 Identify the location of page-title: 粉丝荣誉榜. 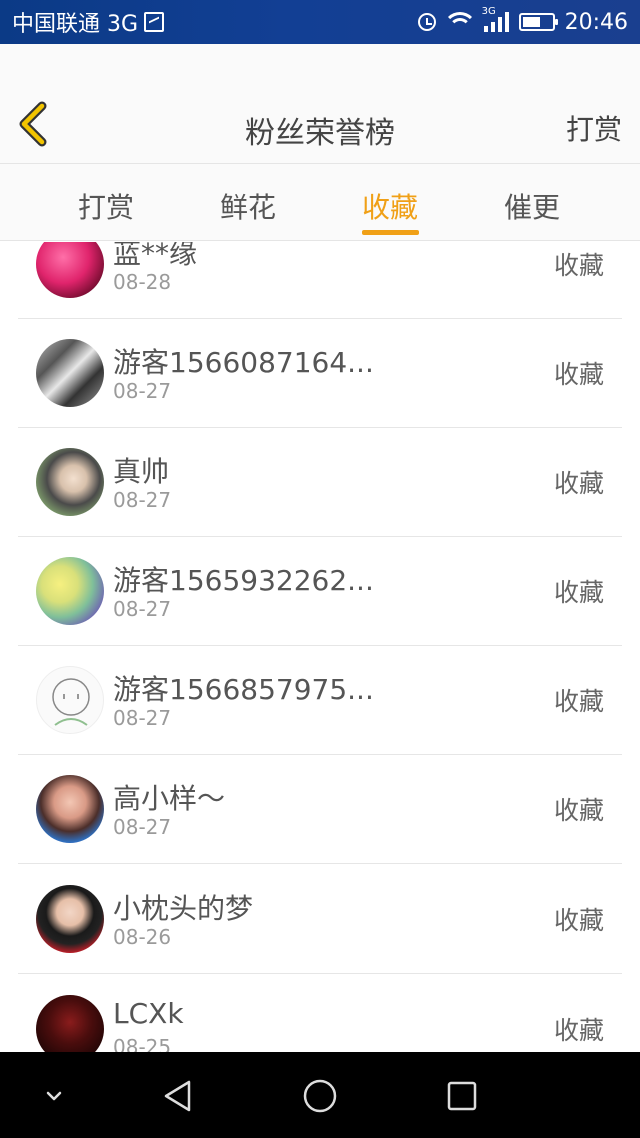
(320, 133).